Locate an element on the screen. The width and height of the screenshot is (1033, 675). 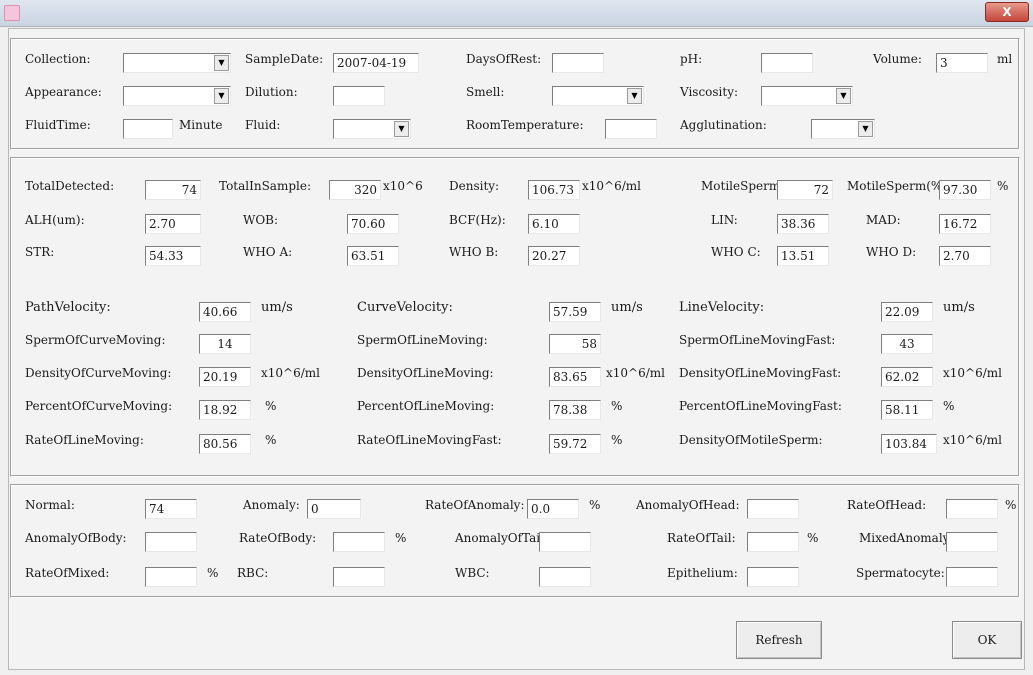
spermatocyte-field is located at coordinates (972, 577).